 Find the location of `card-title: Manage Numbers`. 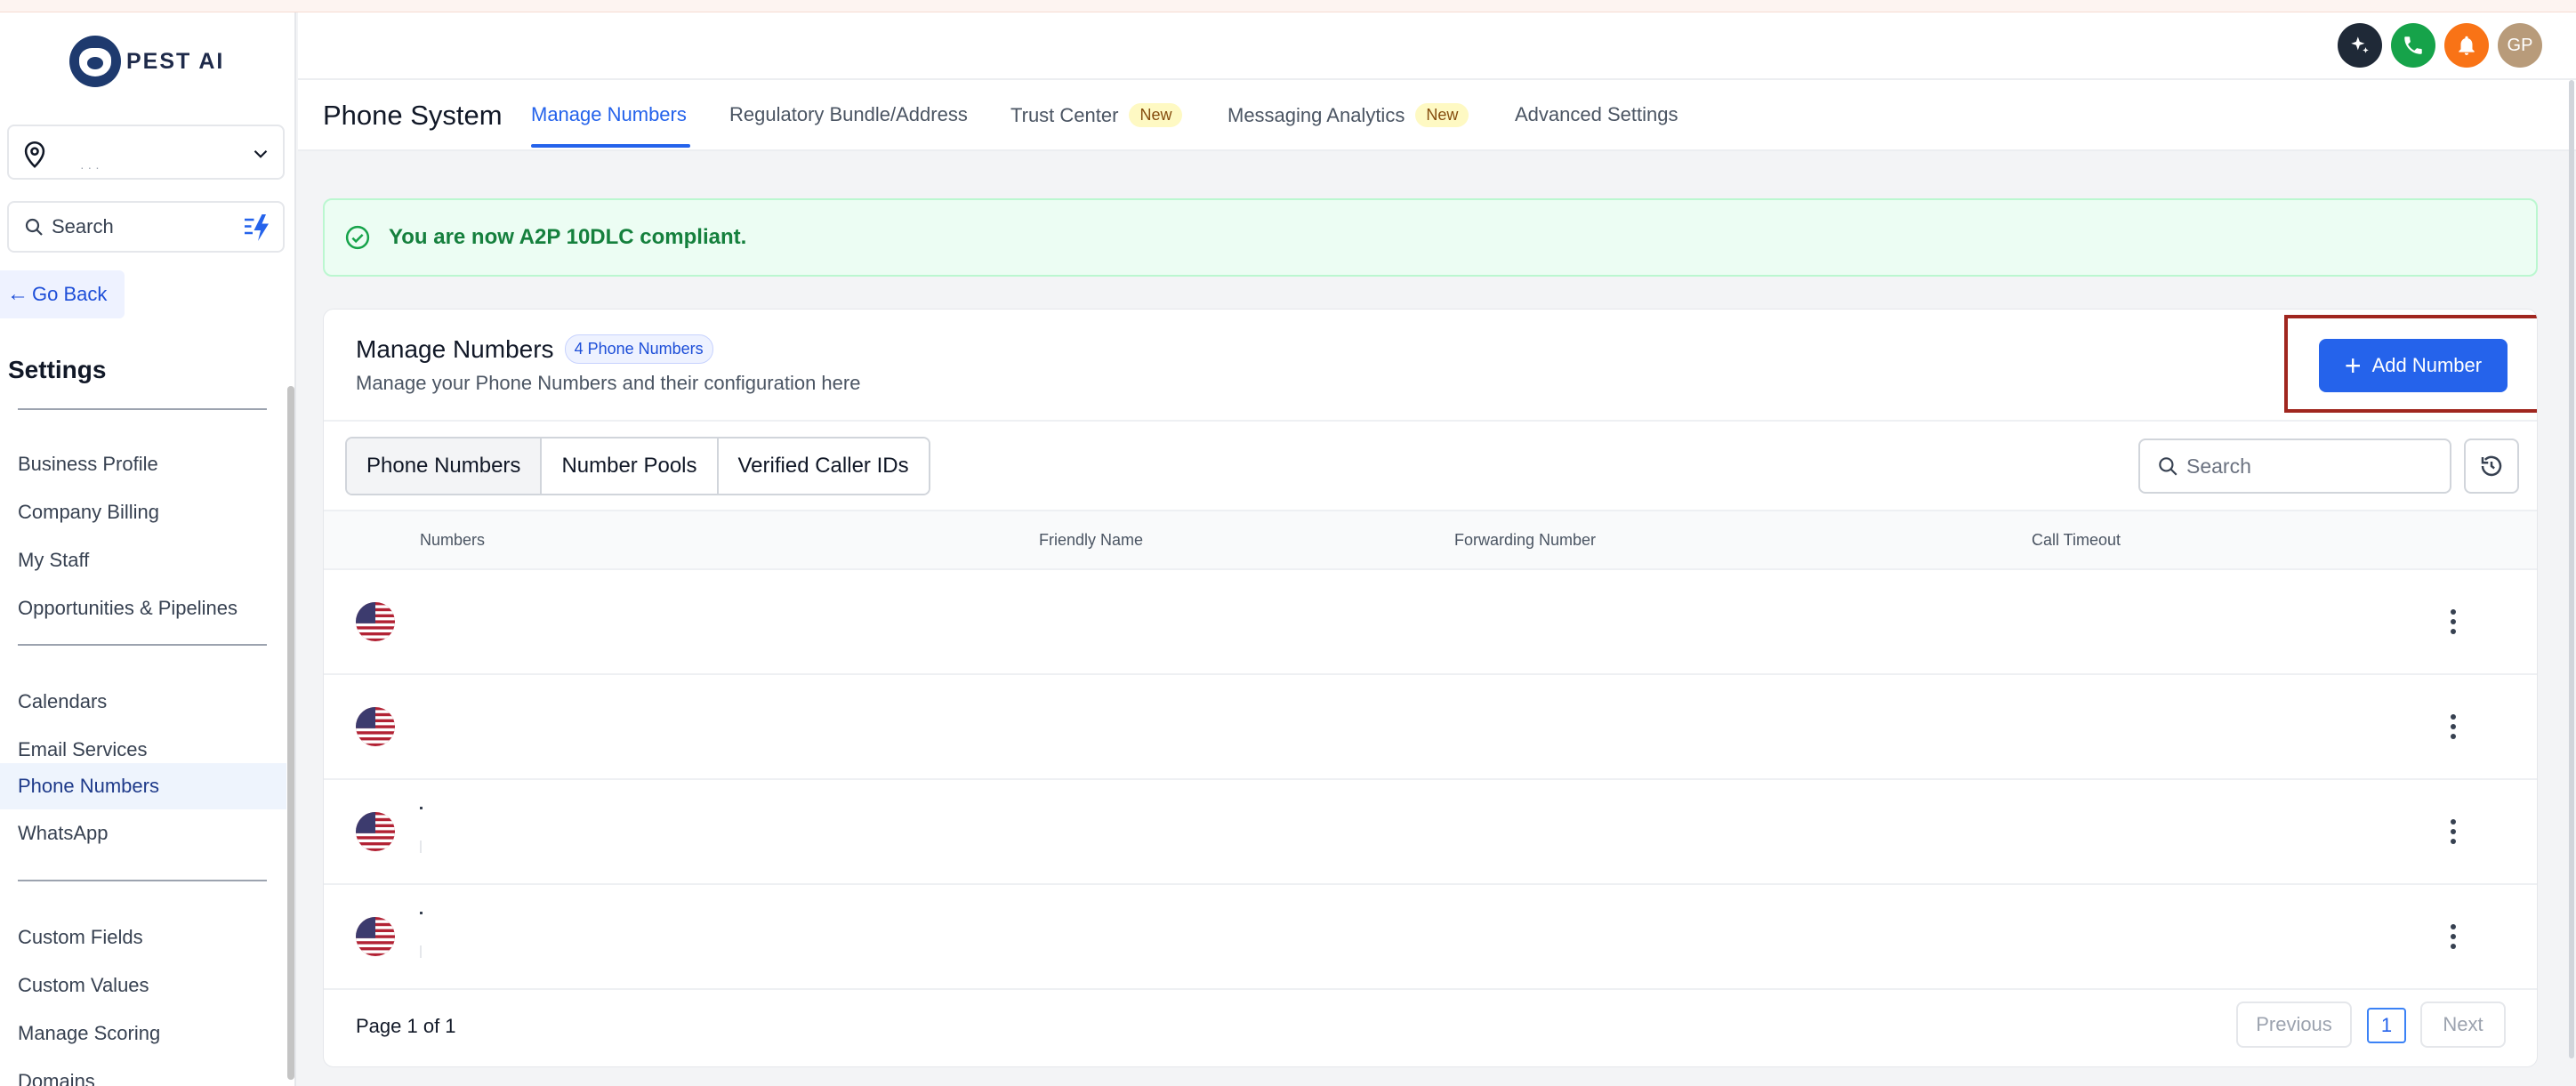

card-title: Manage Numbers is located at coordinates (455, 348).